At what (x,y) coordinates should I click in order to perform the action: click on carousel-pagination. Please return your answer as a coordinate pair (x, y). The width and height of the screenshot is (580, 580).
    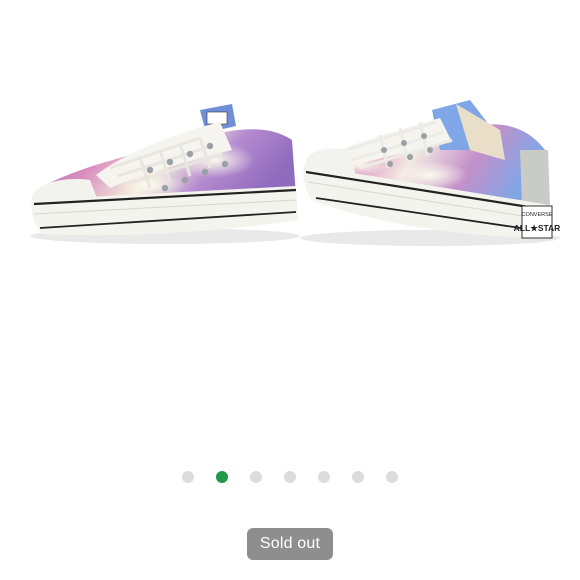
    Looking at the image, I should click on (290, 477).